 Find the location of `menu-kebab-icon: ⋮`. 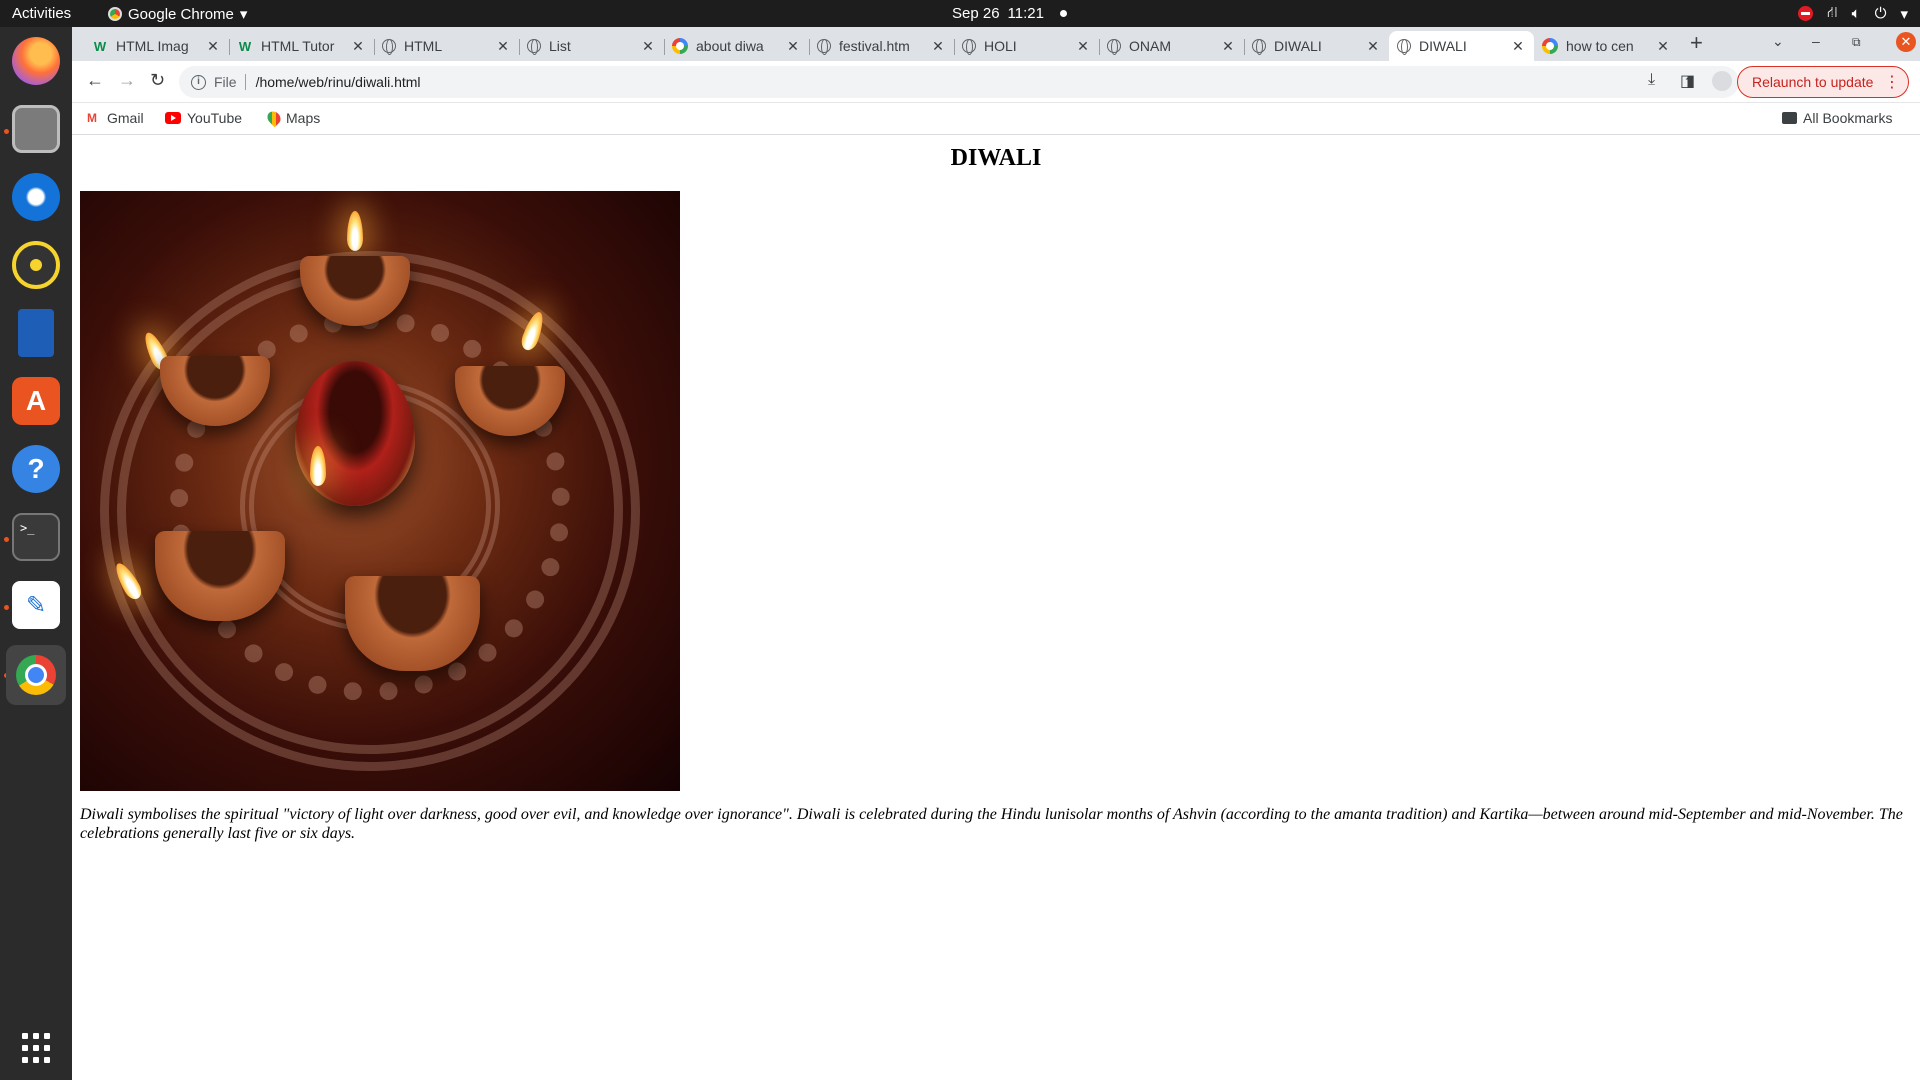

menu-kebab-icon: ⋮ is located at coordinates (1892, 82).